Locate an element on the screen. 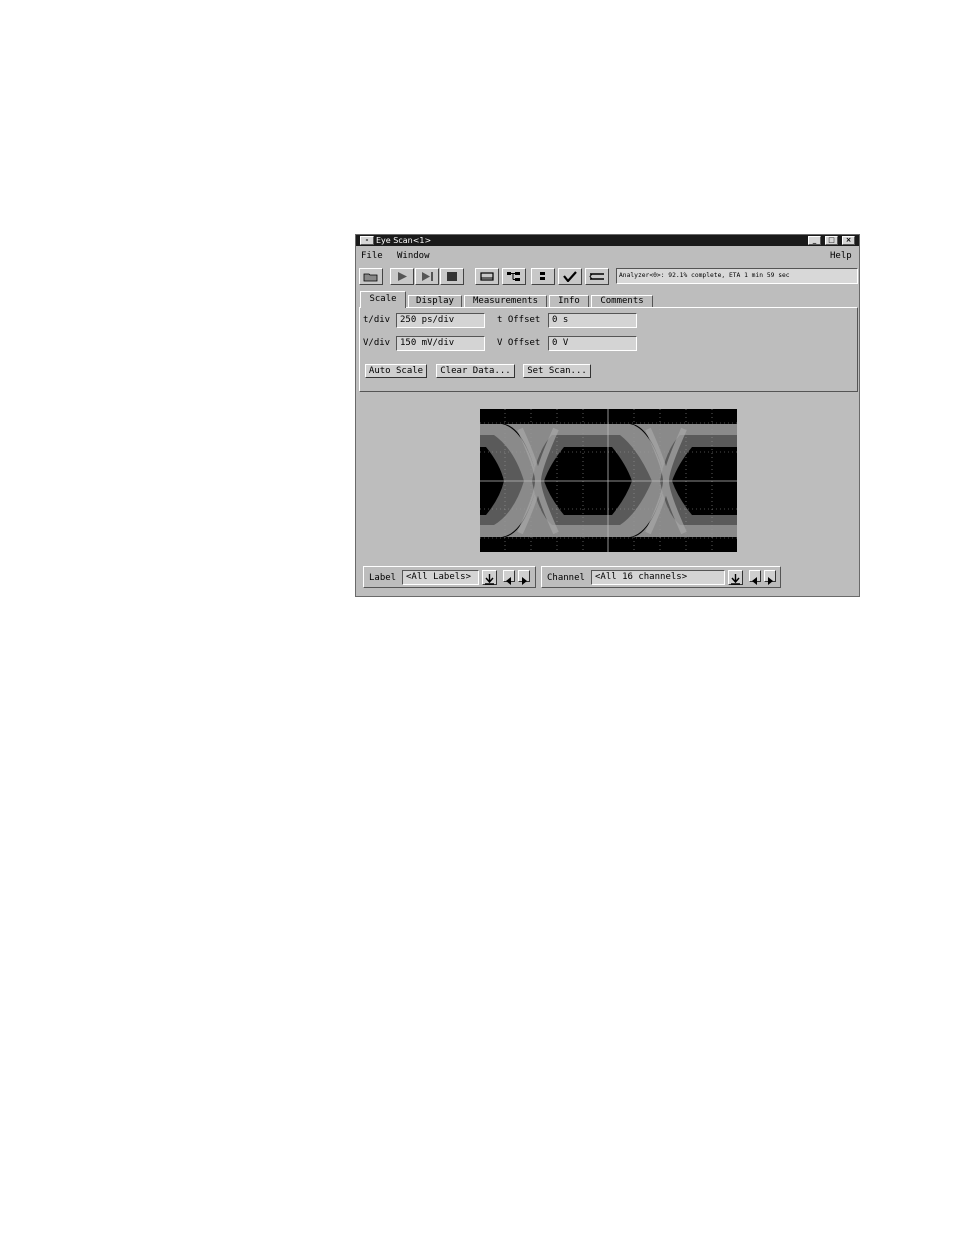 This screenshot has height=1235, width=954. vdiv-label: V/div is located at coordinates (377, 343).